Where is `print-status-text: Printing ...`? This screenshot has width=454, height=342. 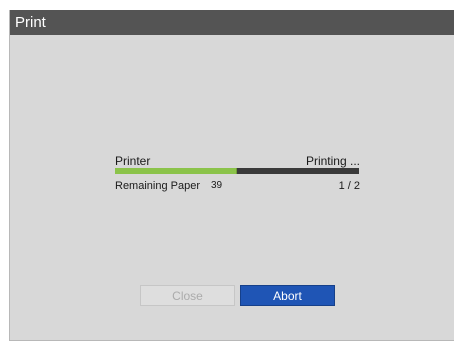 print-status-text: Printing ... is located at coordinates (332, 161).